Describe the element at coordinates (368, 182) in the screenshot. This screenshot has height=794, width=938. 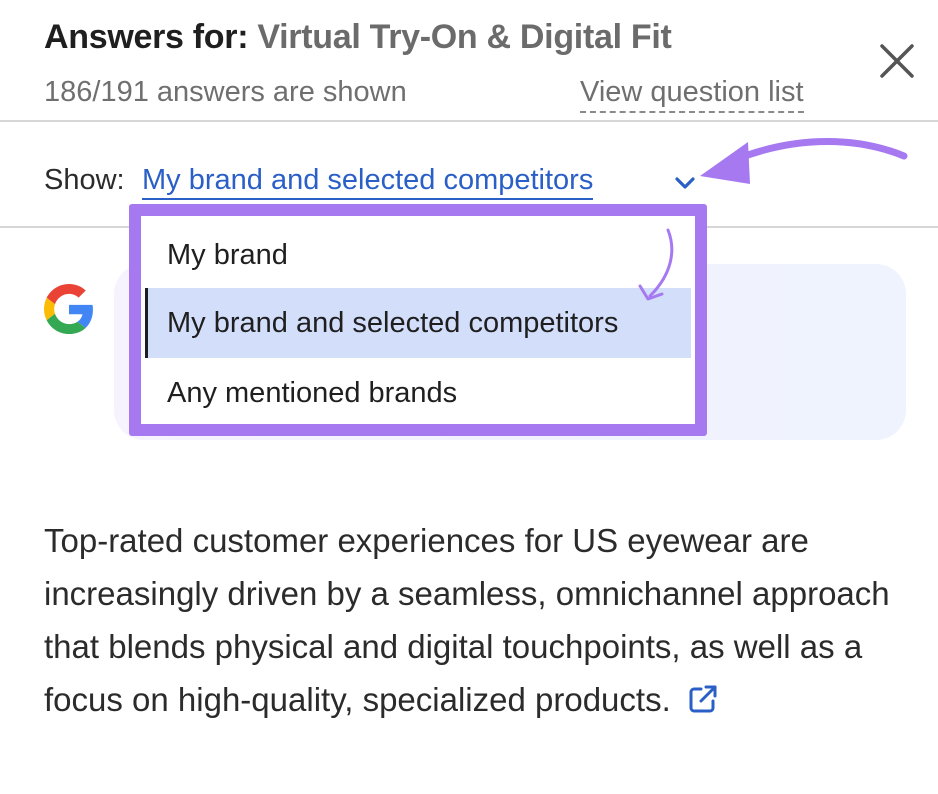
I see `show-filter-dropdown: My brand and selected competitors` at that location.